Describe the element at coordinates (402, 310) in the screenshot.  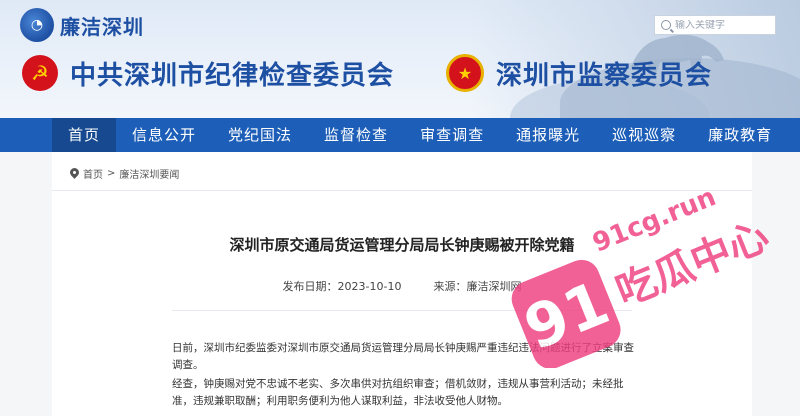
I see `meta-divider` at that location.